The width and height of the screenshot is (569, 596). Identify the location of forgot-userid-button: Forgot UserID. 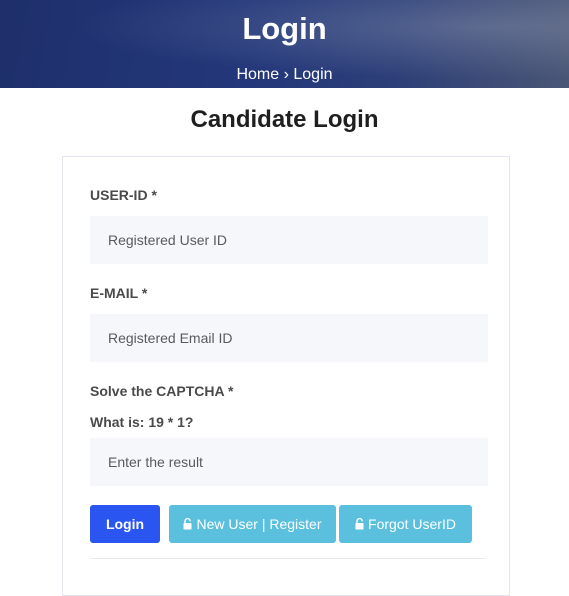
(405, 524).